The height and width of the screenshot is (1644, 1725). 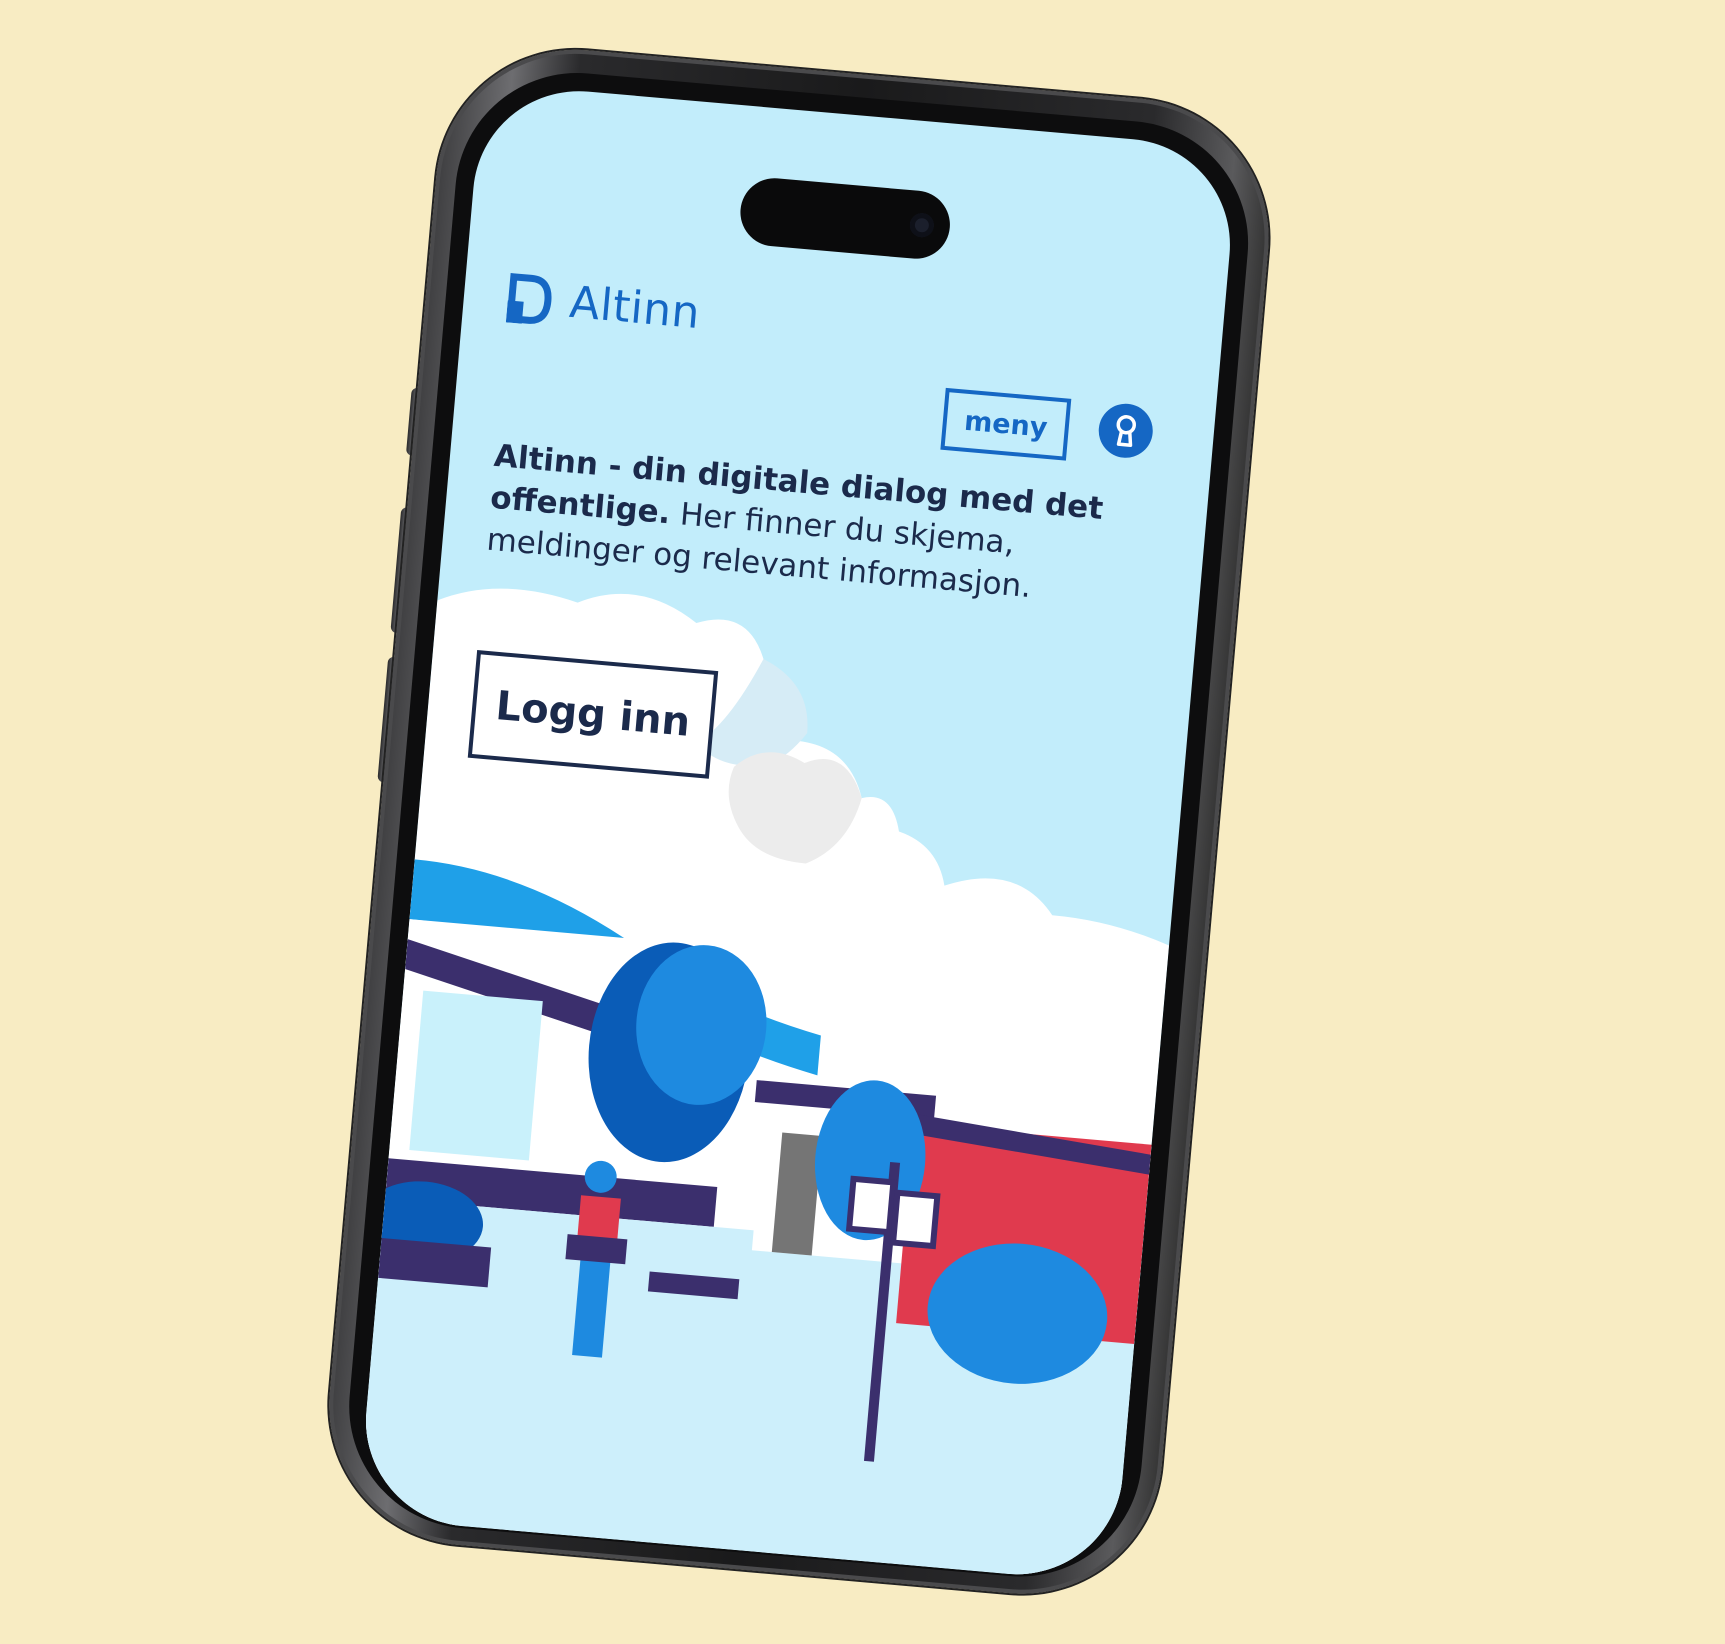 What do you see at coordinates (845, 218) in the screenshot?
I see `dynamic-island` at bounding box center [845, 218].